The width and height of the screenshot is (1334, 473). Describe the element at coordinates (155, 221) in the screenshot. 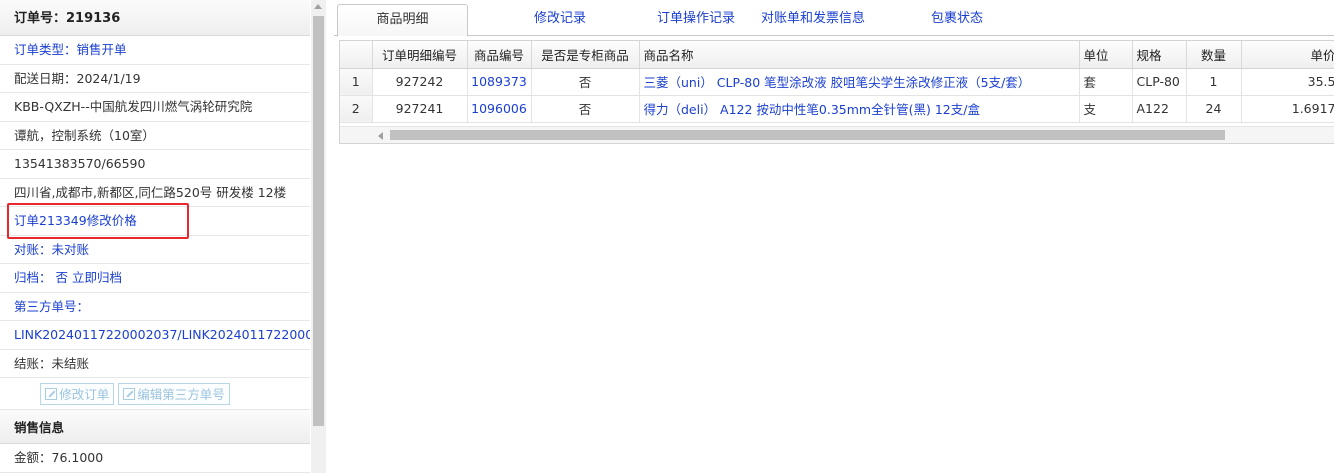

I see `price-change-link: 订单213349修改价格` at that location.